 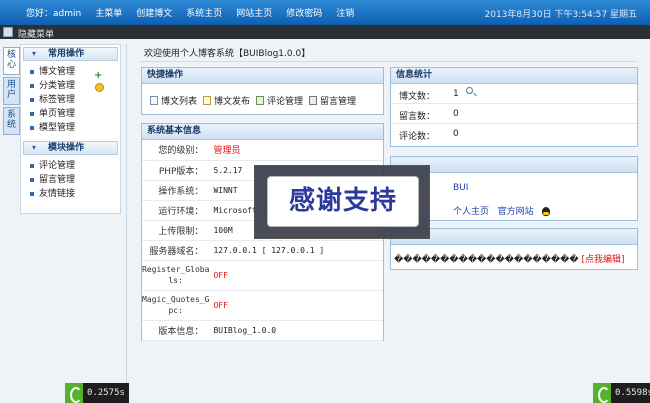 What do you see at coordinates (66, 148) in the screenshot?
I see `sidebar-group-title: 模块操作` at bounding box center [66, 148].